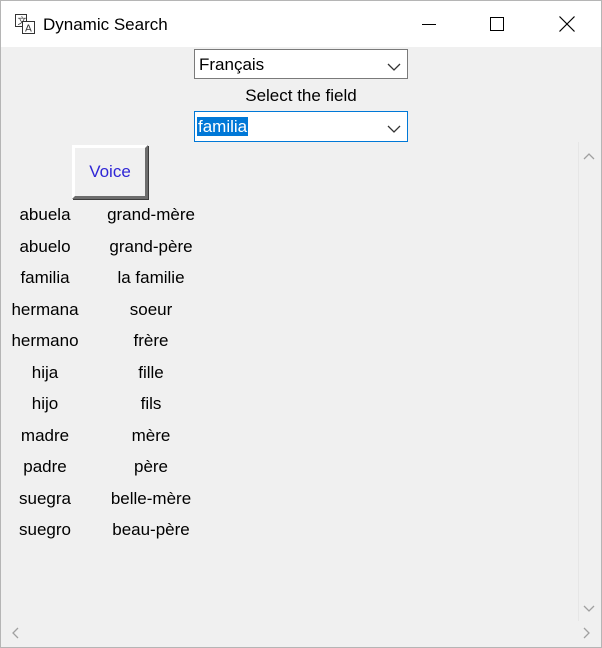 The width and height of the screenshot is (602, 648). I want to click on scroll-down-button, so click(589, 609).